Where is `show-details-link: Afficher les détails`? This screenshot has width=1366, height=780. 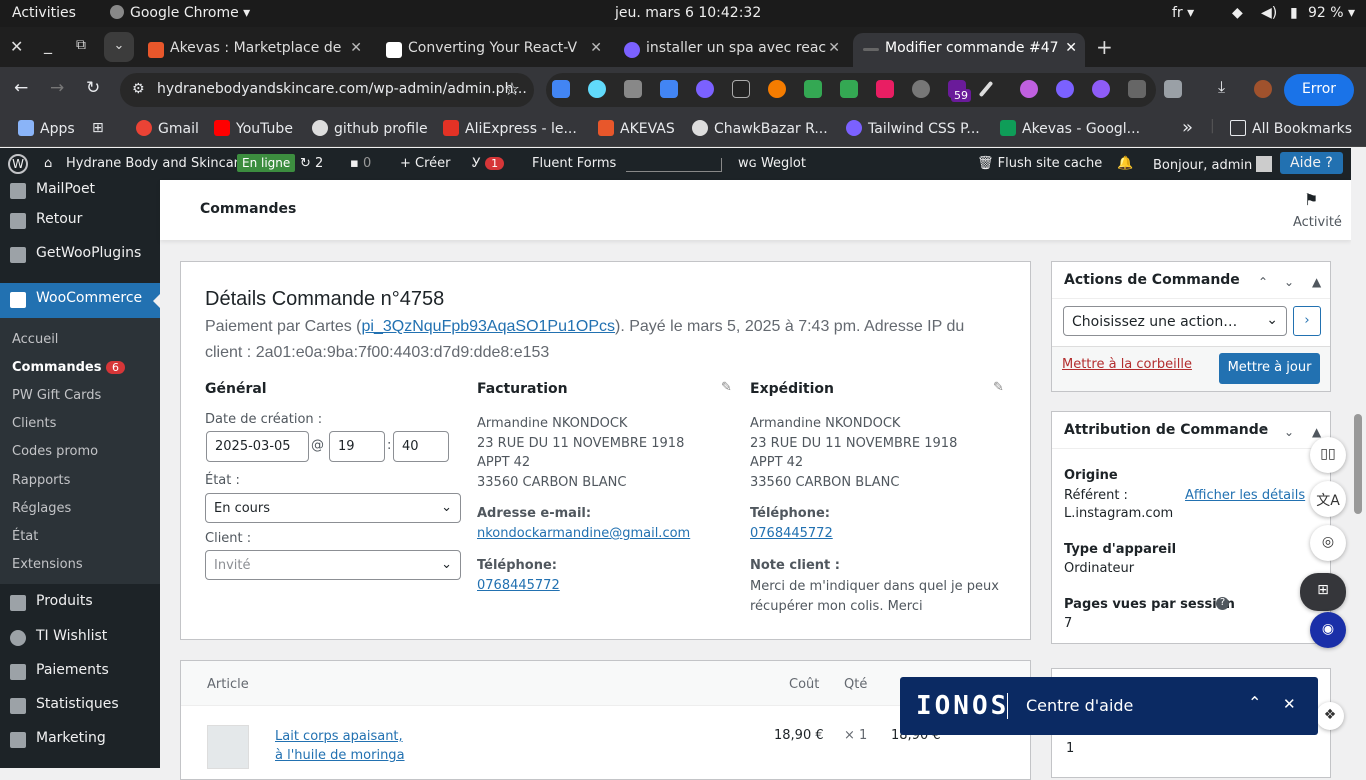 show-details-link: Afficher les détails is located at coordinates (1245, 495).